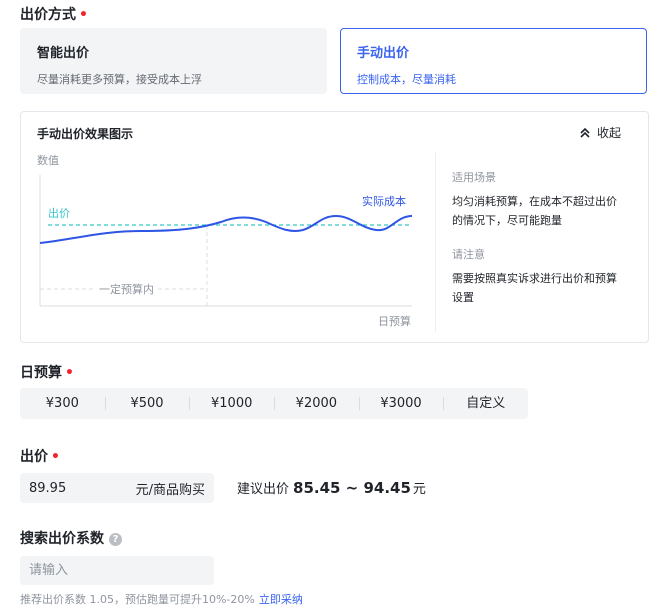  What do you see at coordinates (534, 211) in the screenshot?
I see `scenario-text: 均匀消耗预算，在成本不超过出价的情况下，尽可能跑量` at bounding box center [534, 211].